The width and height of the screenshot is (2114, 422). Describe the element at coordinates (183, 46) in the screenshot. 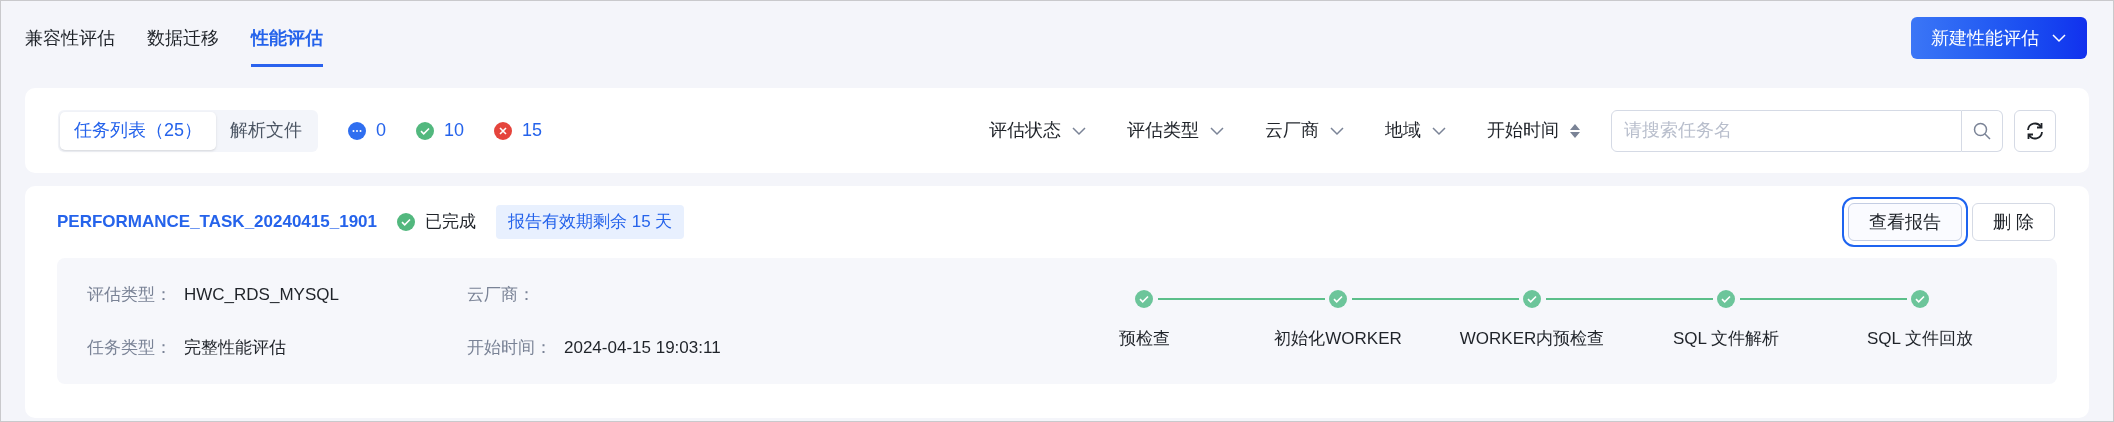

I see `tab: 数据迁移` at that location.